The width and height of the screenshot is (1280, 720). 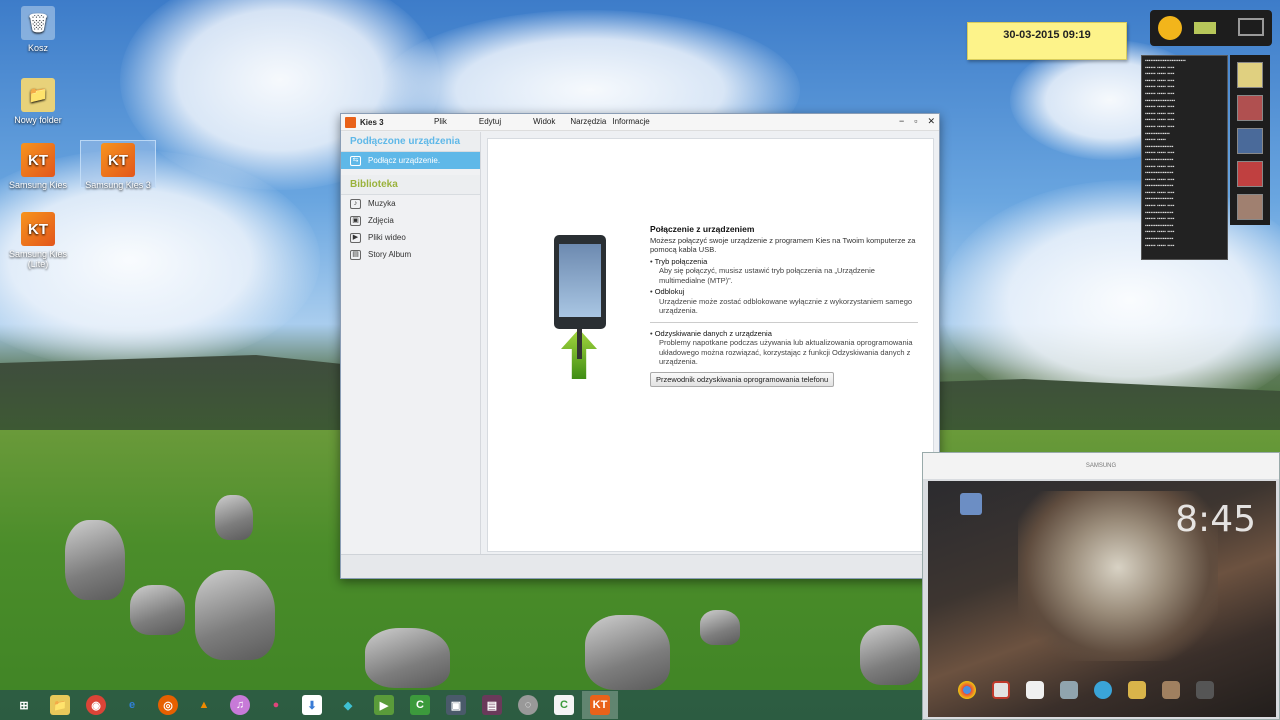 What do you see at coordinates (1047, 35) in the screenshot?
I see `clock-datetime: 30-03-2015 09:19` at bounding box center [1047, 35].